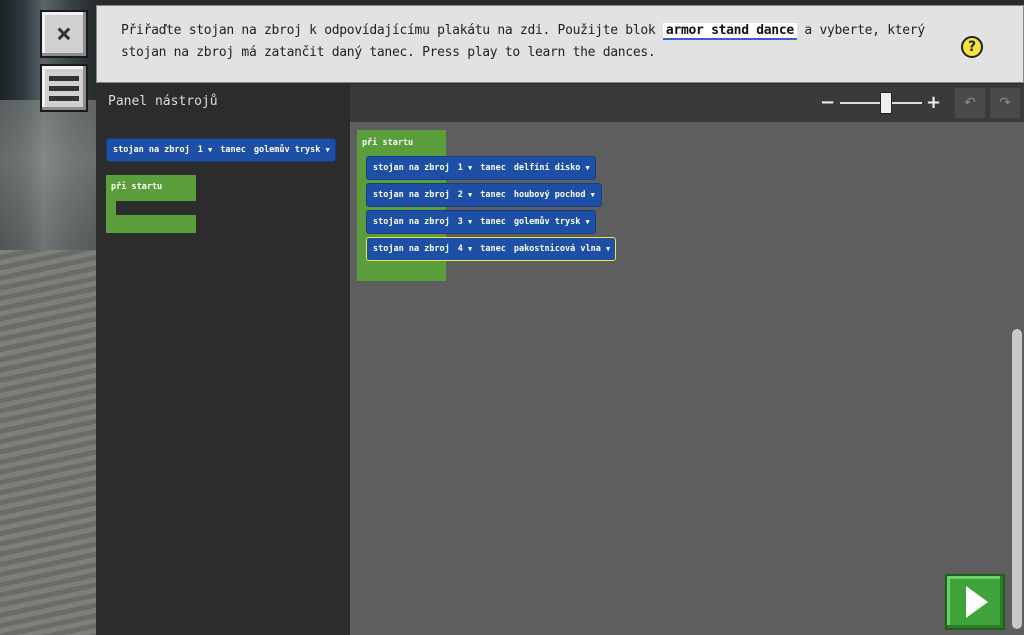 The image size is (1024, 635). I want to click on dance-dropdown: pakostnicová vlna ▼, so click(562, 249).